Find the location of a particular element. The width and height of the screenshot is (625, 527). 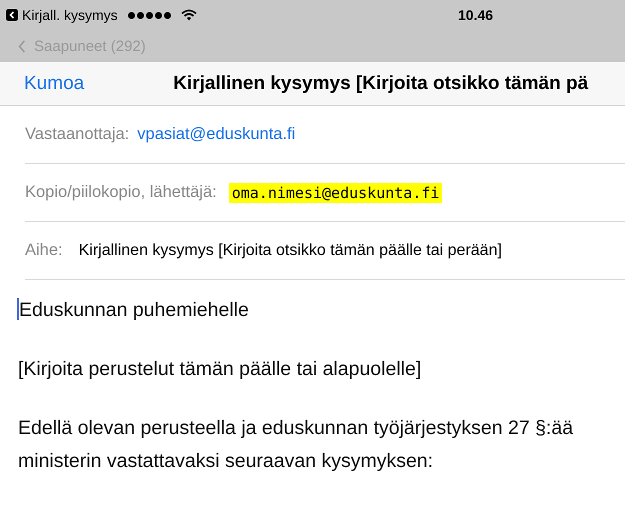

text-cursor-icon is located at coordinates (18, 309).